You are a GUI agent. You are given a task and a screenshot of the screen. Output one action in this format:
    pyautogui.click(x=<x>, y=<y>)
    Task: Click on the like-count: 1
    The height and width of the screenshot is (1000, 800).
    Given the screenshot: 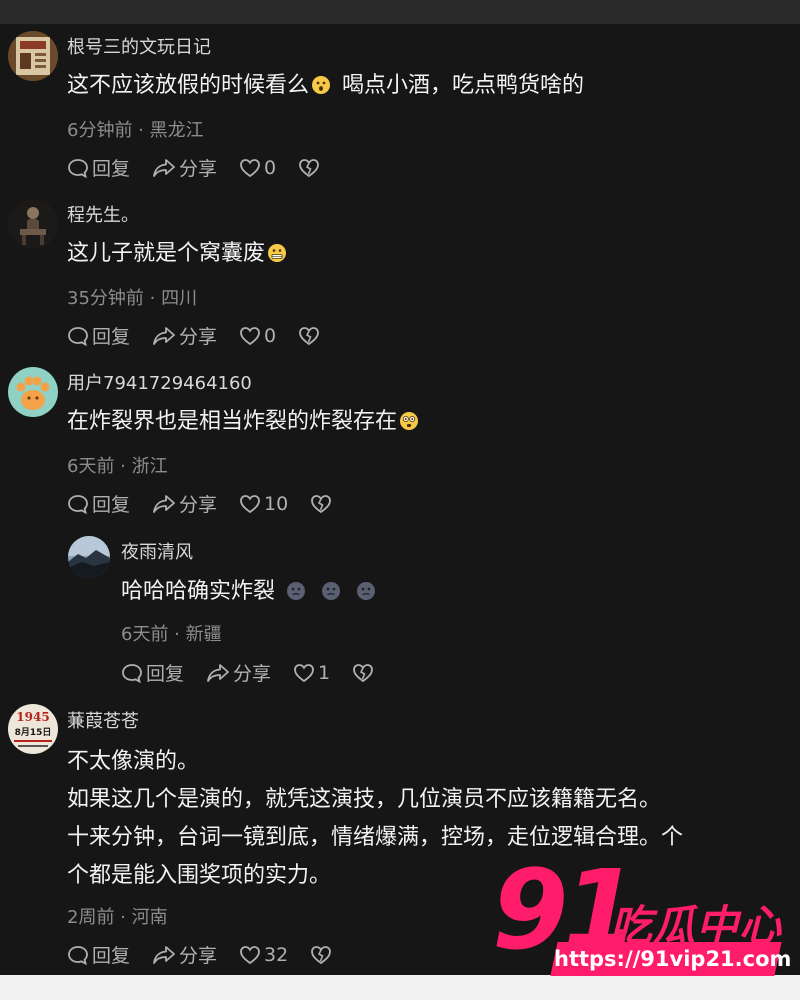 What is the action you would take?
    pyautogui.click(x=324, y=672)
    